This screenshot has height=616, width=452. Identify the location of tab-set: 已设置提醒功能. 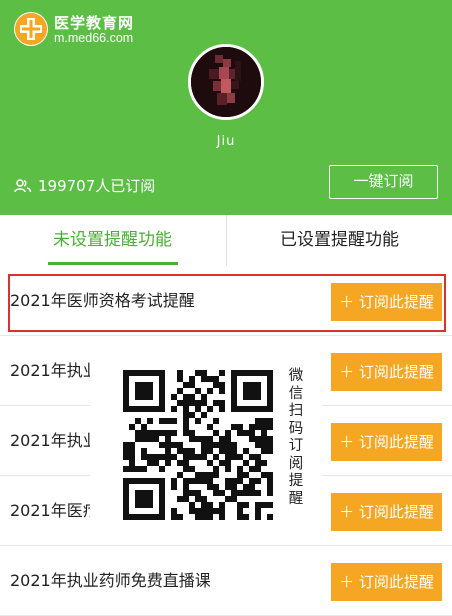
(339, 240).